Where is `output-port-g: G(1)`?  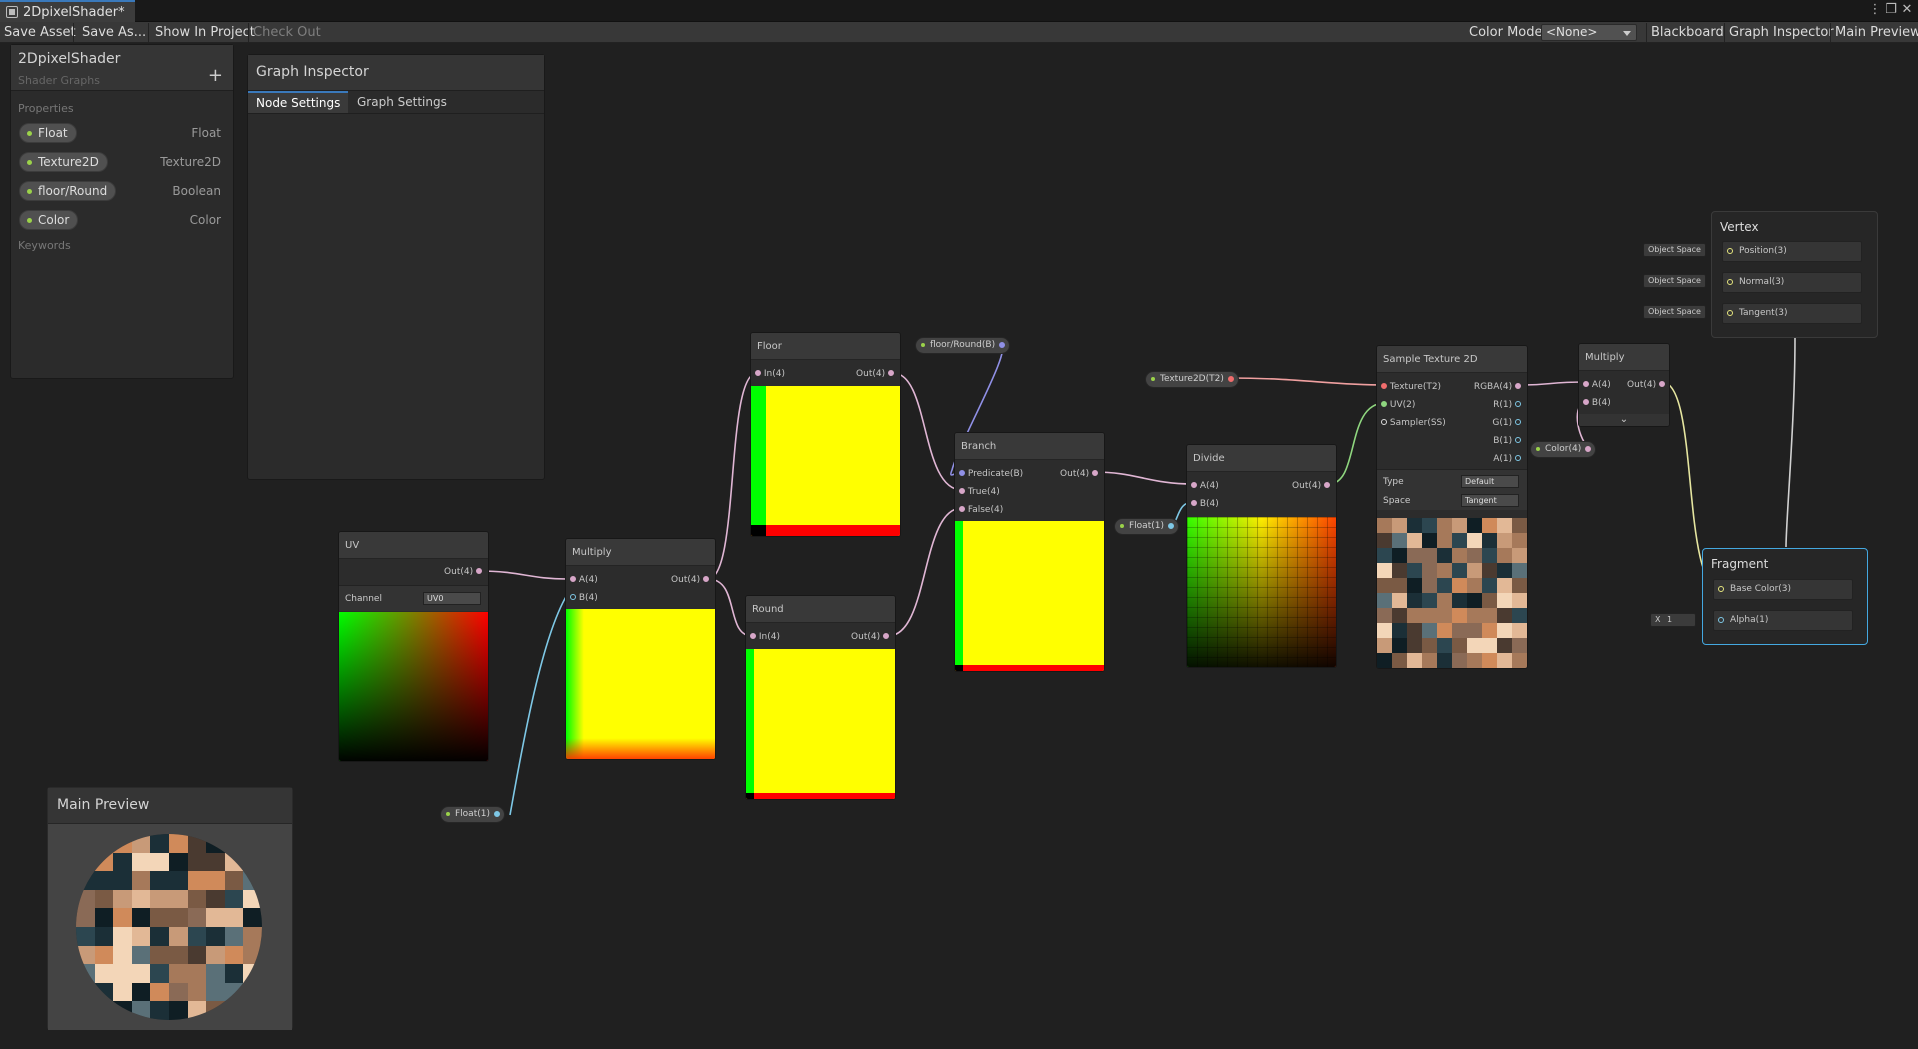
output-port-g: G(1) is located at coordinates (1506, 423).